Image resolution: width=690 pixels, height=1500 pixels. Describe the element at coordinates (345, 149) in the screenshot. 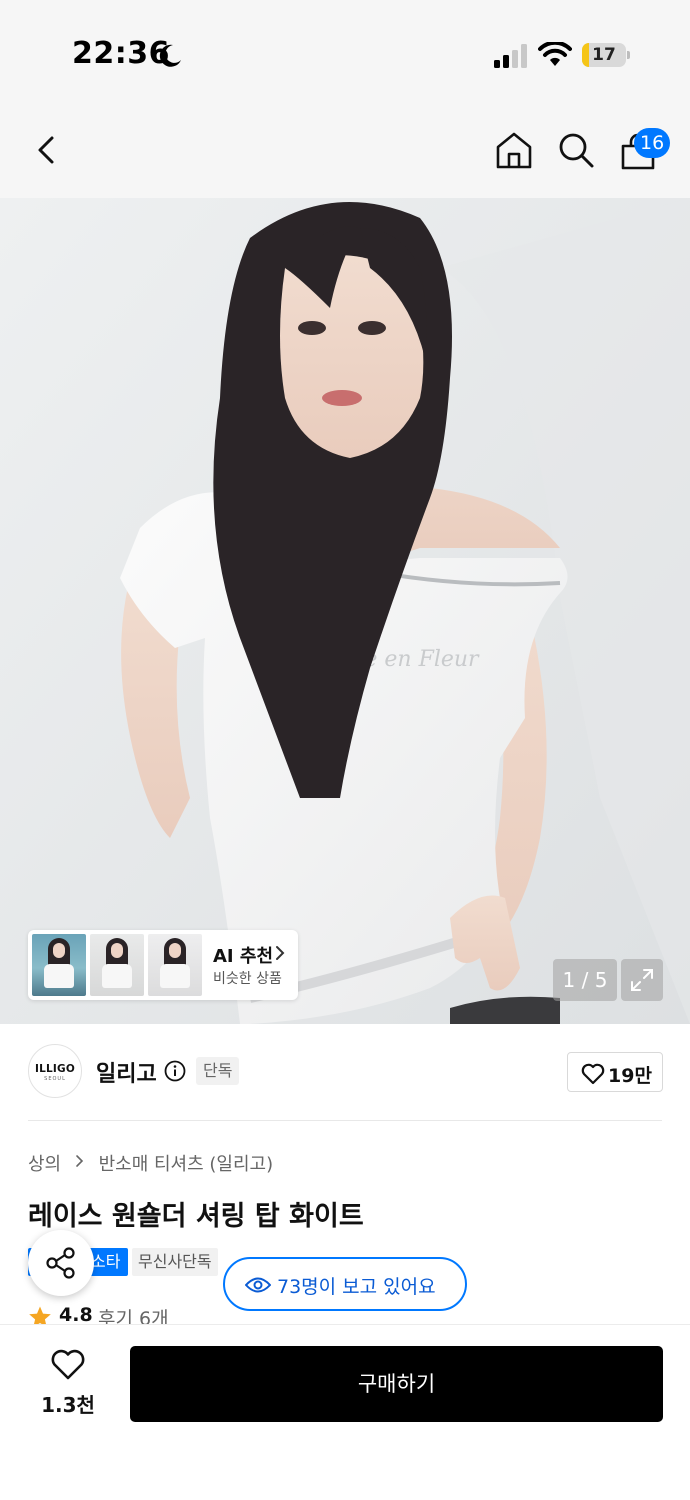

I see `top-navigation: 16` at that location.